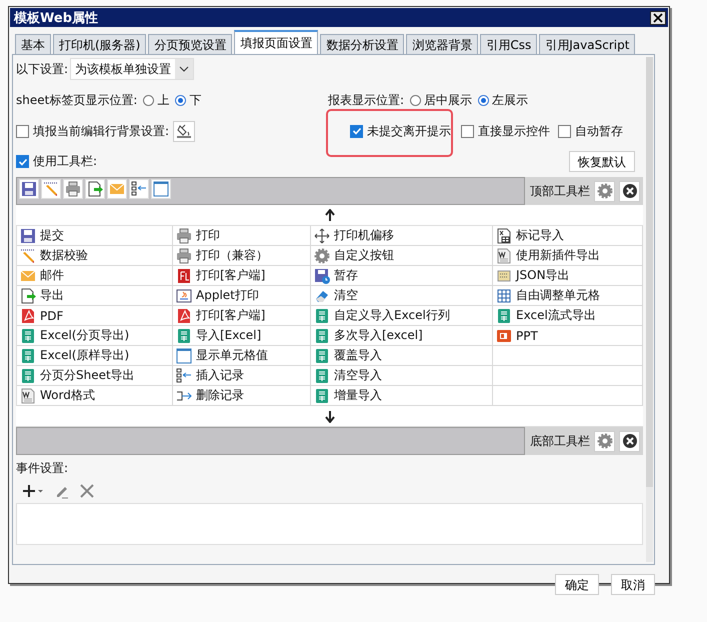  Describe the element at coordinates (358, 355) in the screenshot. I see `toolbar-option: 覆盖导入` at that location.